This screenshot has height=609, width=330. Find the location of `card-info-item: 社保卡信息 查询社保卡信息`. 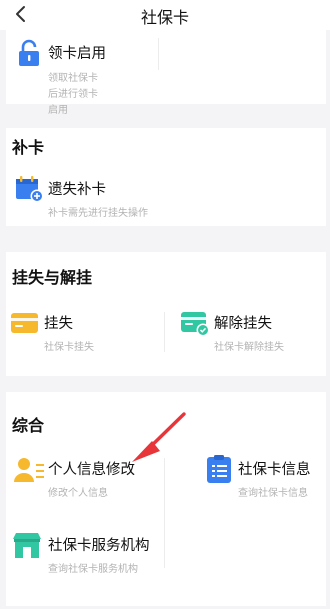

card-info-item: 社保卡信息 查询社保卡信息 is located at coordinates (264, 477).